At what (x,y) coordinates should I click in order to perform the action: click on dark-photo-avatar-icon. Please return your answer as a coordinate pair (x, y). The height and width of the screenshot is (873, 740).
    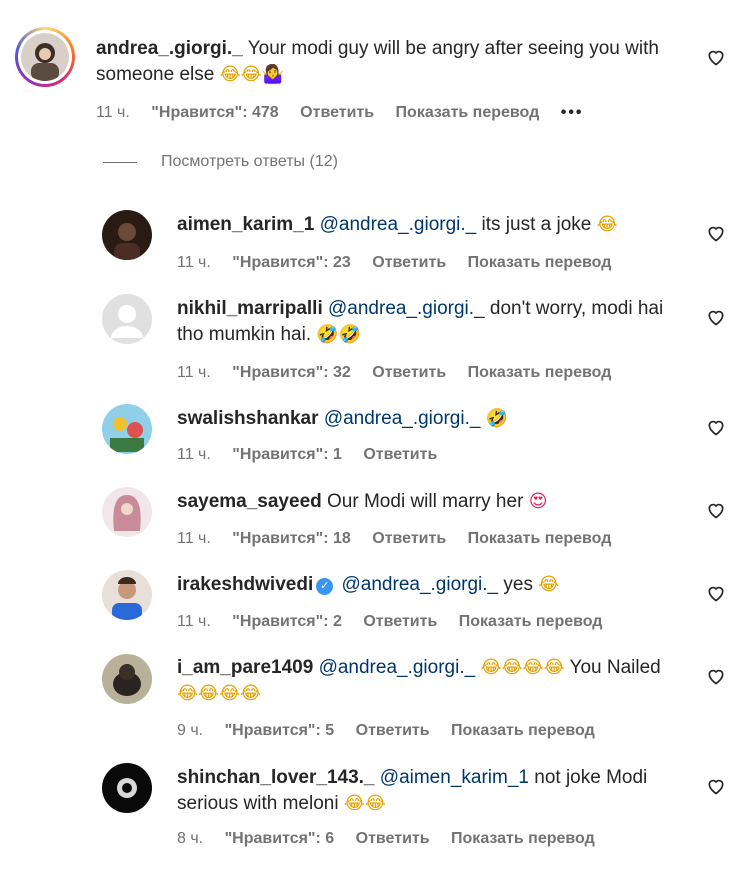
    Looking at the image, I should click on (127, 235).